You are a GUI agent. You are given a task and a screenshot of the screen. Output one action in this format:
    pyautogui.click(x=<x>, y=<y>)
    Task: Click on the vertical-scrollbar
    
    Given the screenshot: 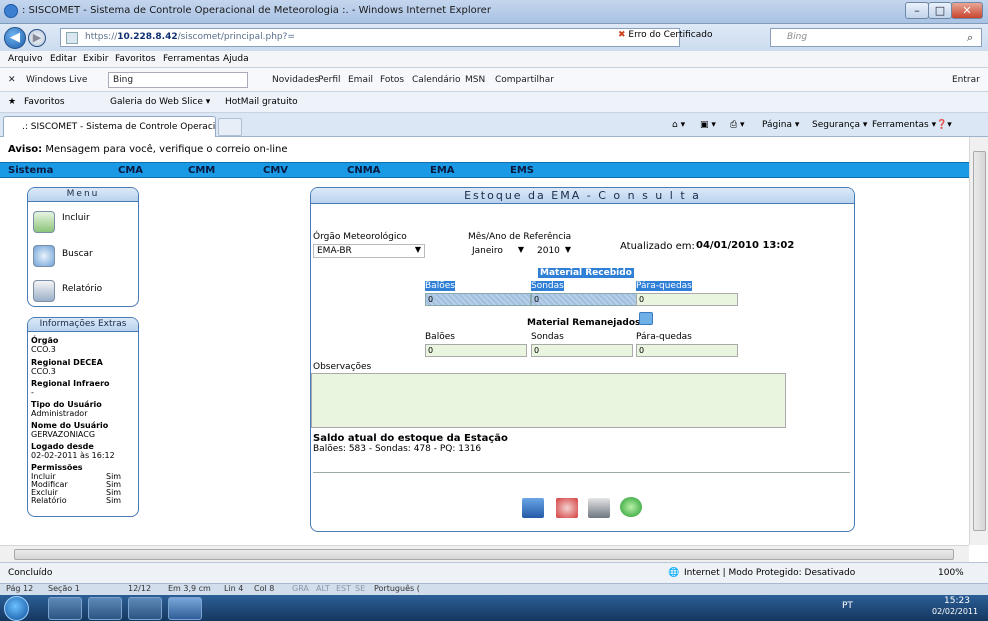 What is the action you would take?
    pyautogui.click(x=978, y=341)
    